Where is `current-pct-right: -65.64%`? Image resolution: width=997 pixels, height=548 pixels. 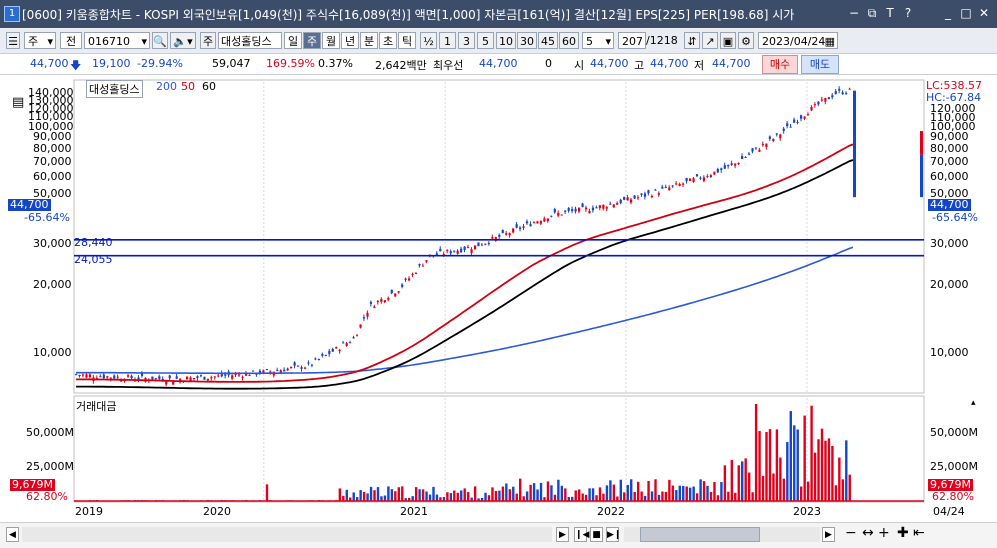
current-pct-right: -65.64% is located at coordinates (955, 217).